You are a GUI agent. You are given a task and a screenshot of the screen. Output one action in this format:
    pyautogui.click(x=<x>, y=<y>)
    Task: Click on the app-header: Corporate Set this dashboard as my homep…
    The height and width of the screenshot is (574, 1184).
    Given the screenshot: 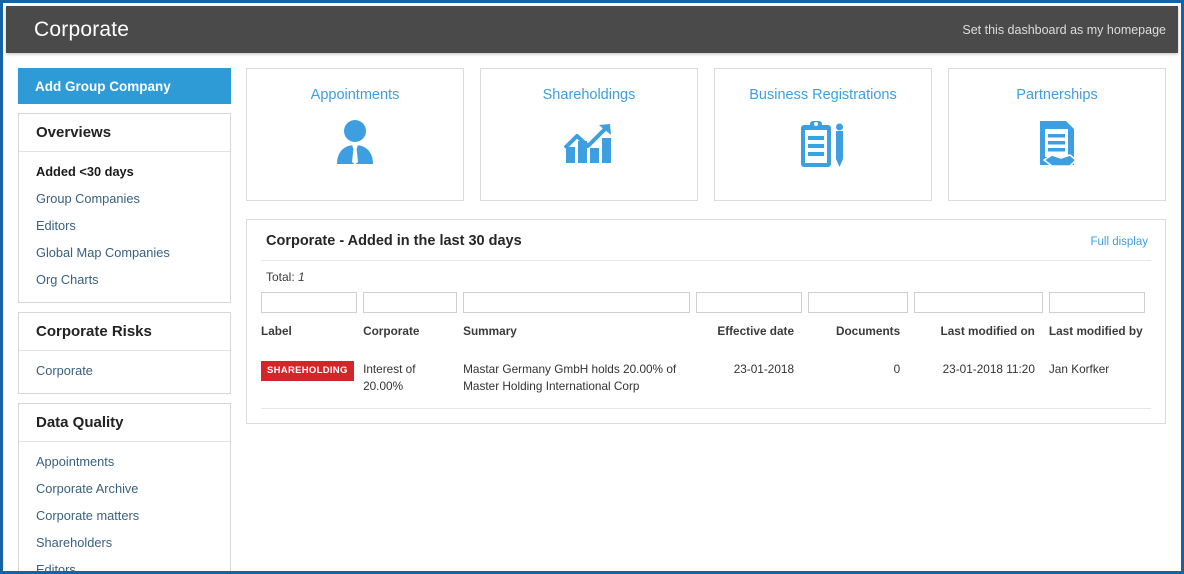 What is the action you would take?
    pyautogui.click(x=592, y=29)
    